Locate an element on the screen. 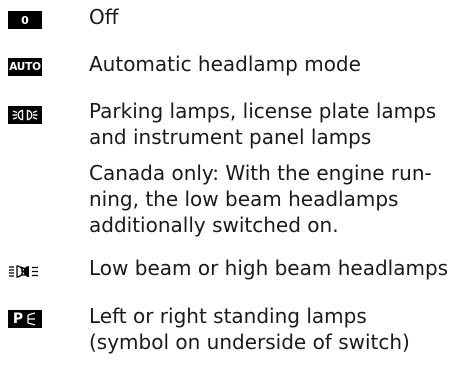 Image resolution: width=472 pixels, height=388 pixels. auto-description: Automatic headlamp mode is located at coordinates (225, 64).